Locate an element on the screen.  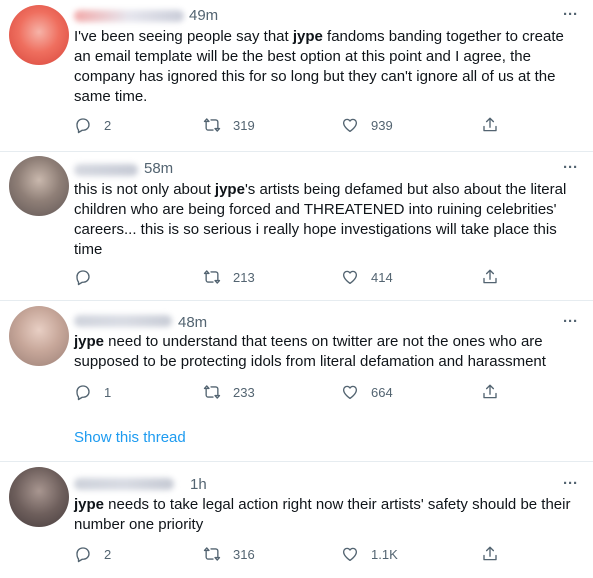
show-thread-link: Show this thread is located at coordinates (130, 437).